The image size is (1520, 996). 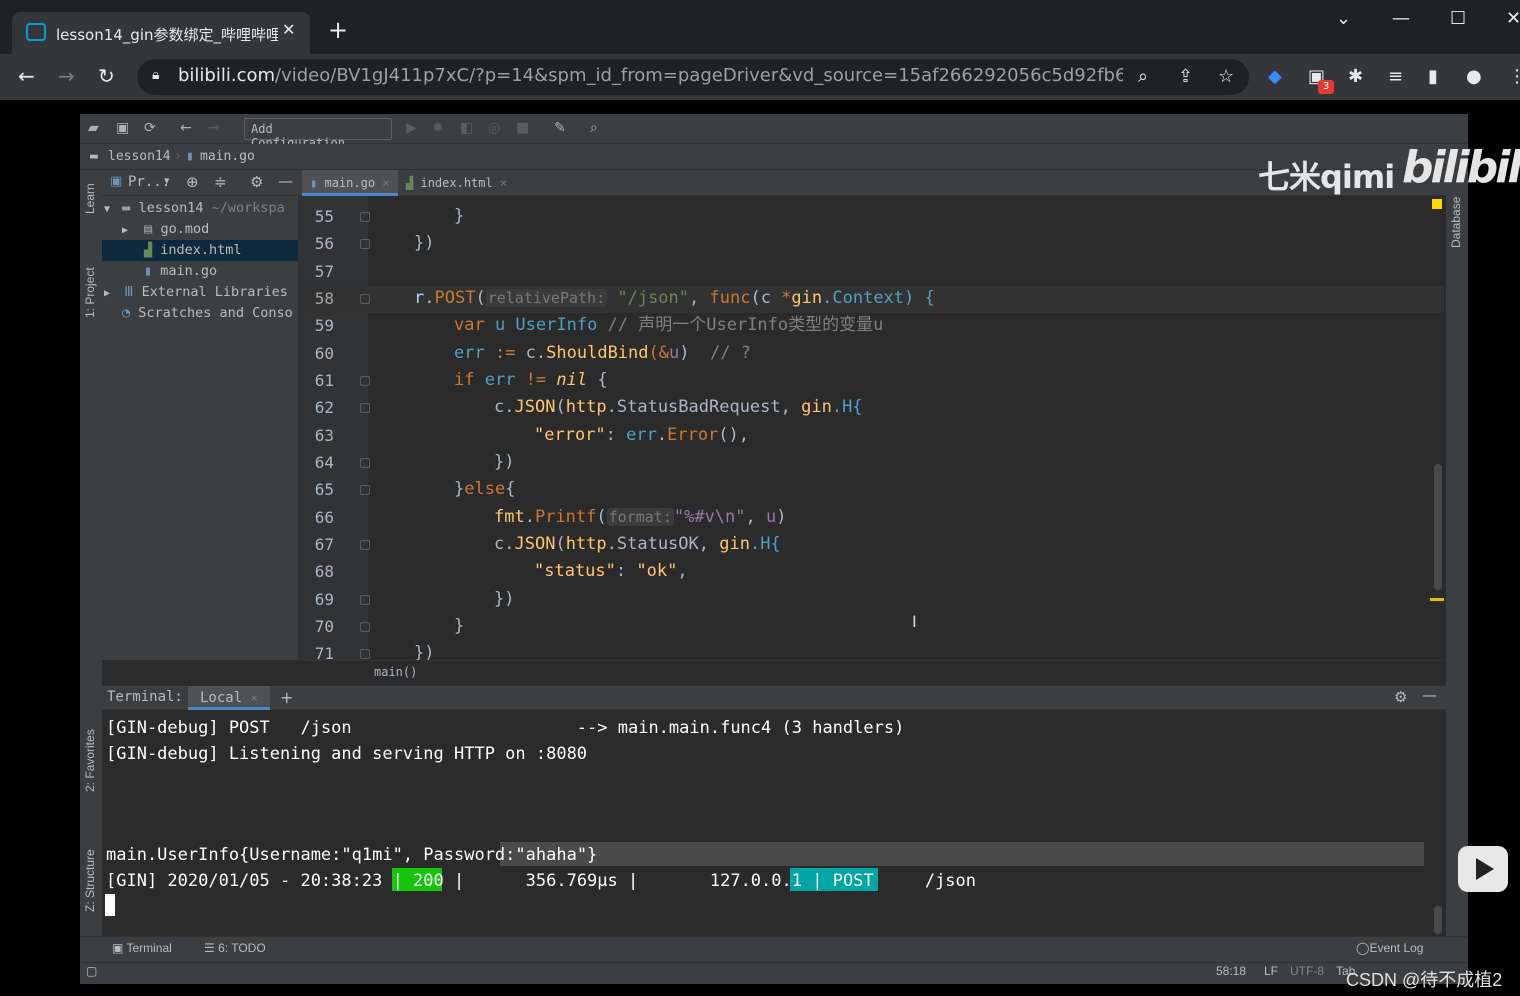 What do you see at coordinates (155, 75) in the screenshot?
I see `lock-icon: 🔒︎` at bounding box center [155, 75].